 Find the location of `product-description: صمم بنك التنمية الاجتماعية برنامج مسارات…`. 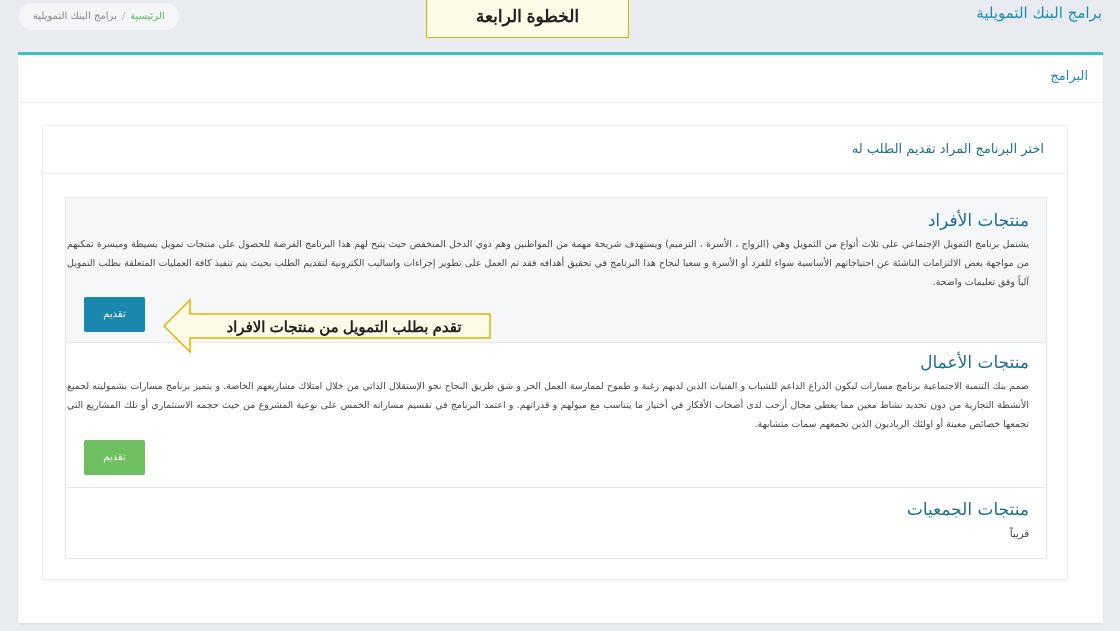

product-description: صمم بنك التنمية الاجتماعية برنامج مسارات… is located at coordinates (548, 405).